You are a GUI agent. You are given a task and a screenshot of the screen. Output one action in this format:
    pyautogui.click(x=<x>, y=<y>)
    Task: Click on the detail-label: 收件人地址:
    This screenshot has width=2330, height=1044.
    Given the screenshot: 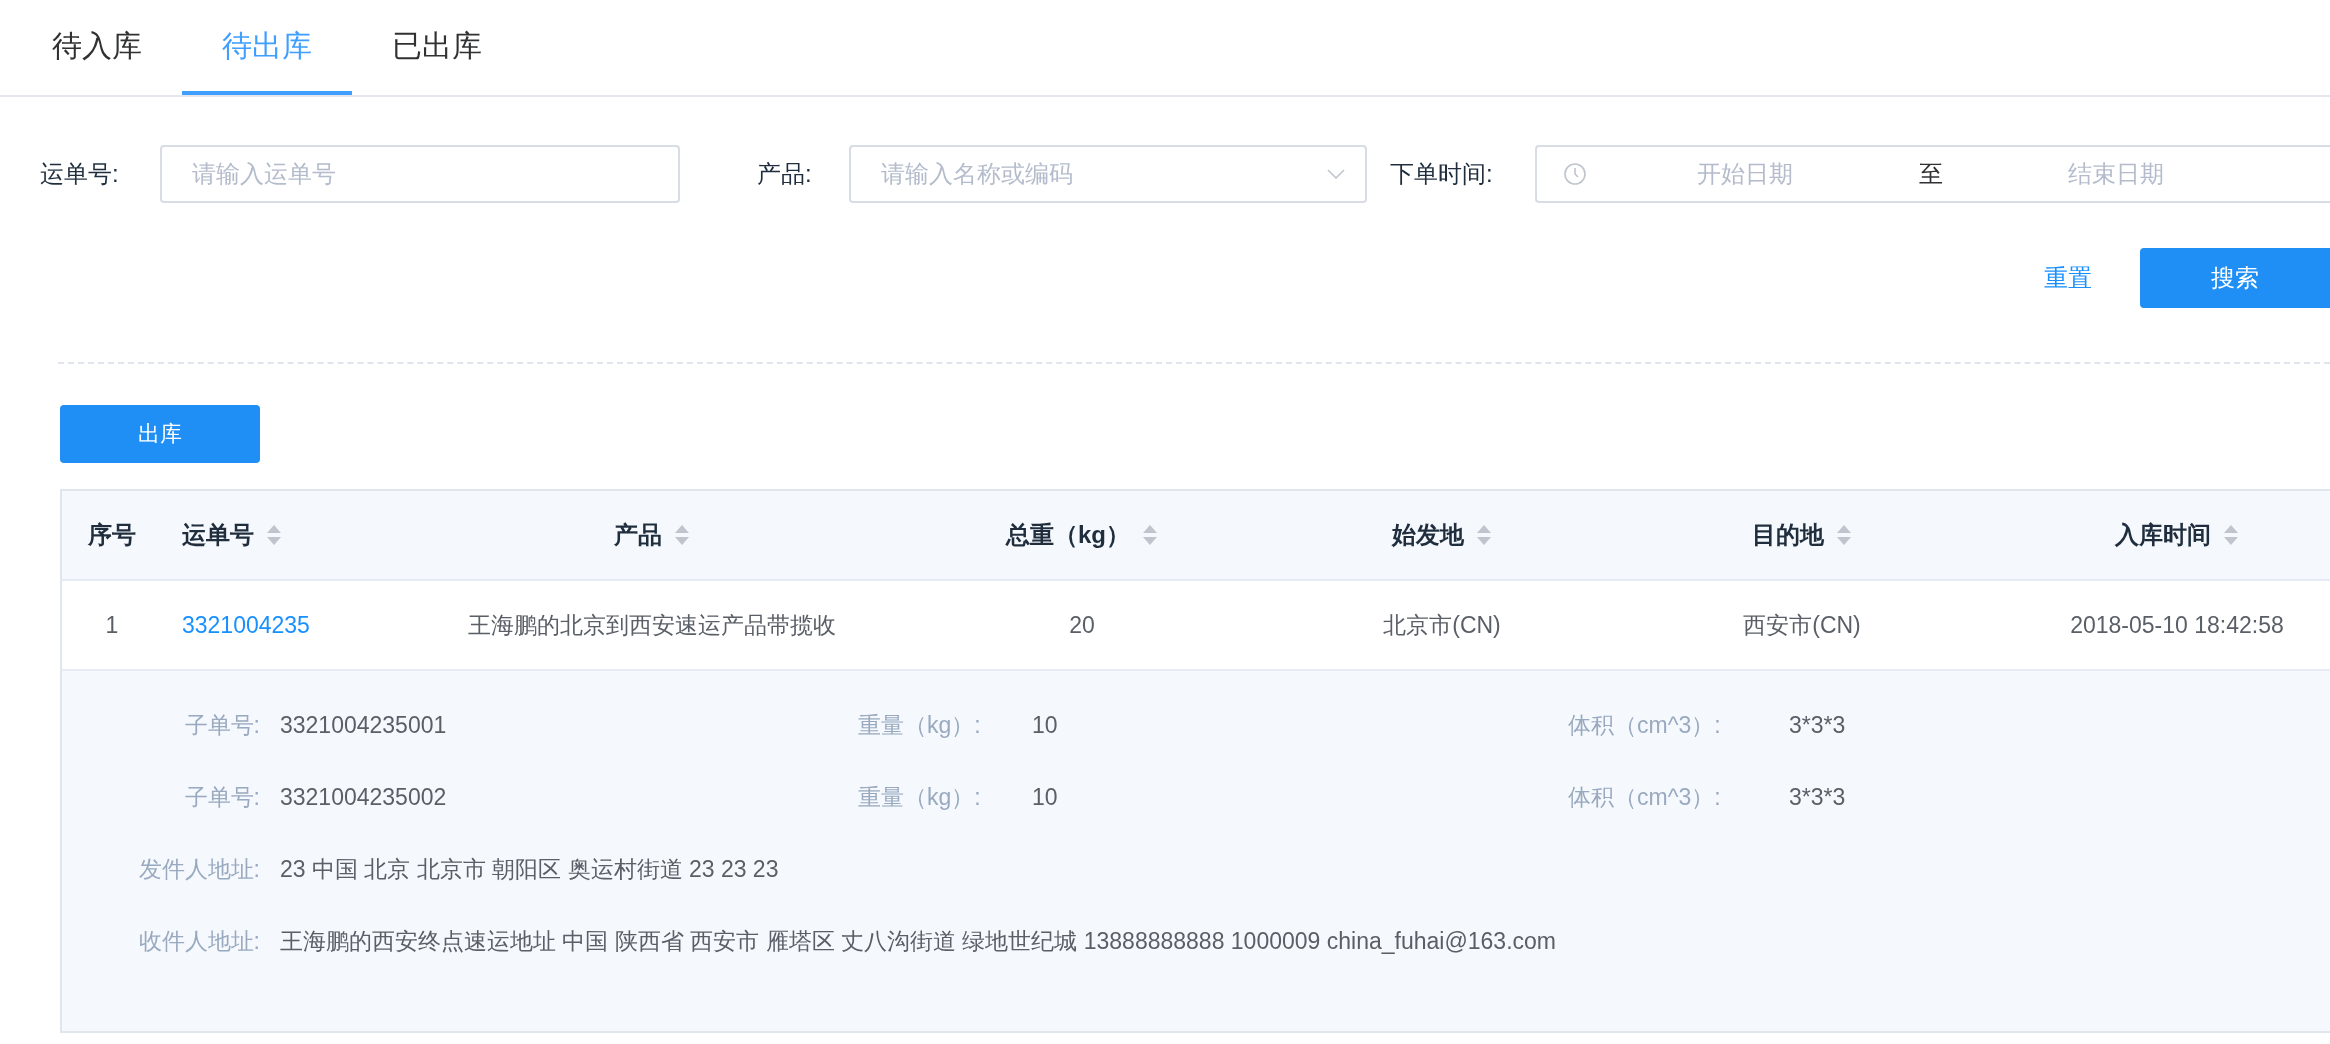 What is the action you would take?
    pyautogui.click(x=199, y=941)
    